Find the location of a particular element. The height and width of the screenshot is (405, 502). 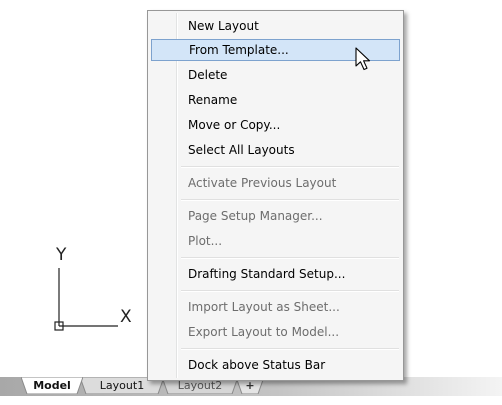

ucs-y-axis-label: Y is located at coordinates (61, 255).